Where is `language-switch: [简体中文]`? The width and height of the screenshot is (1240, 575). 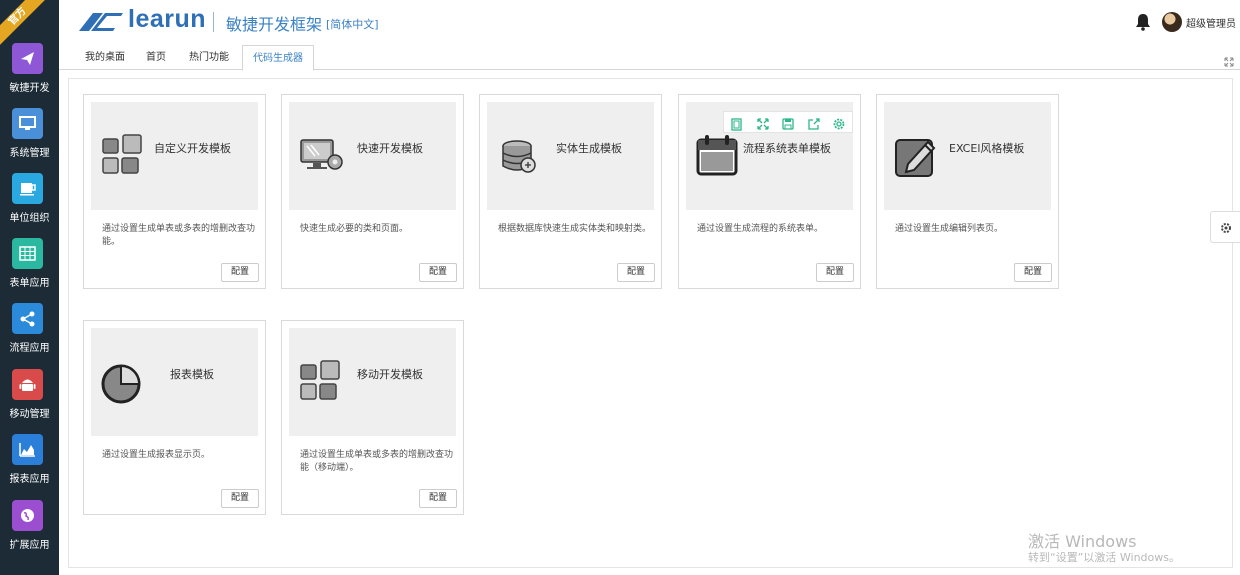 language-switch: [简体中文] is located at coordinates (352, 24).